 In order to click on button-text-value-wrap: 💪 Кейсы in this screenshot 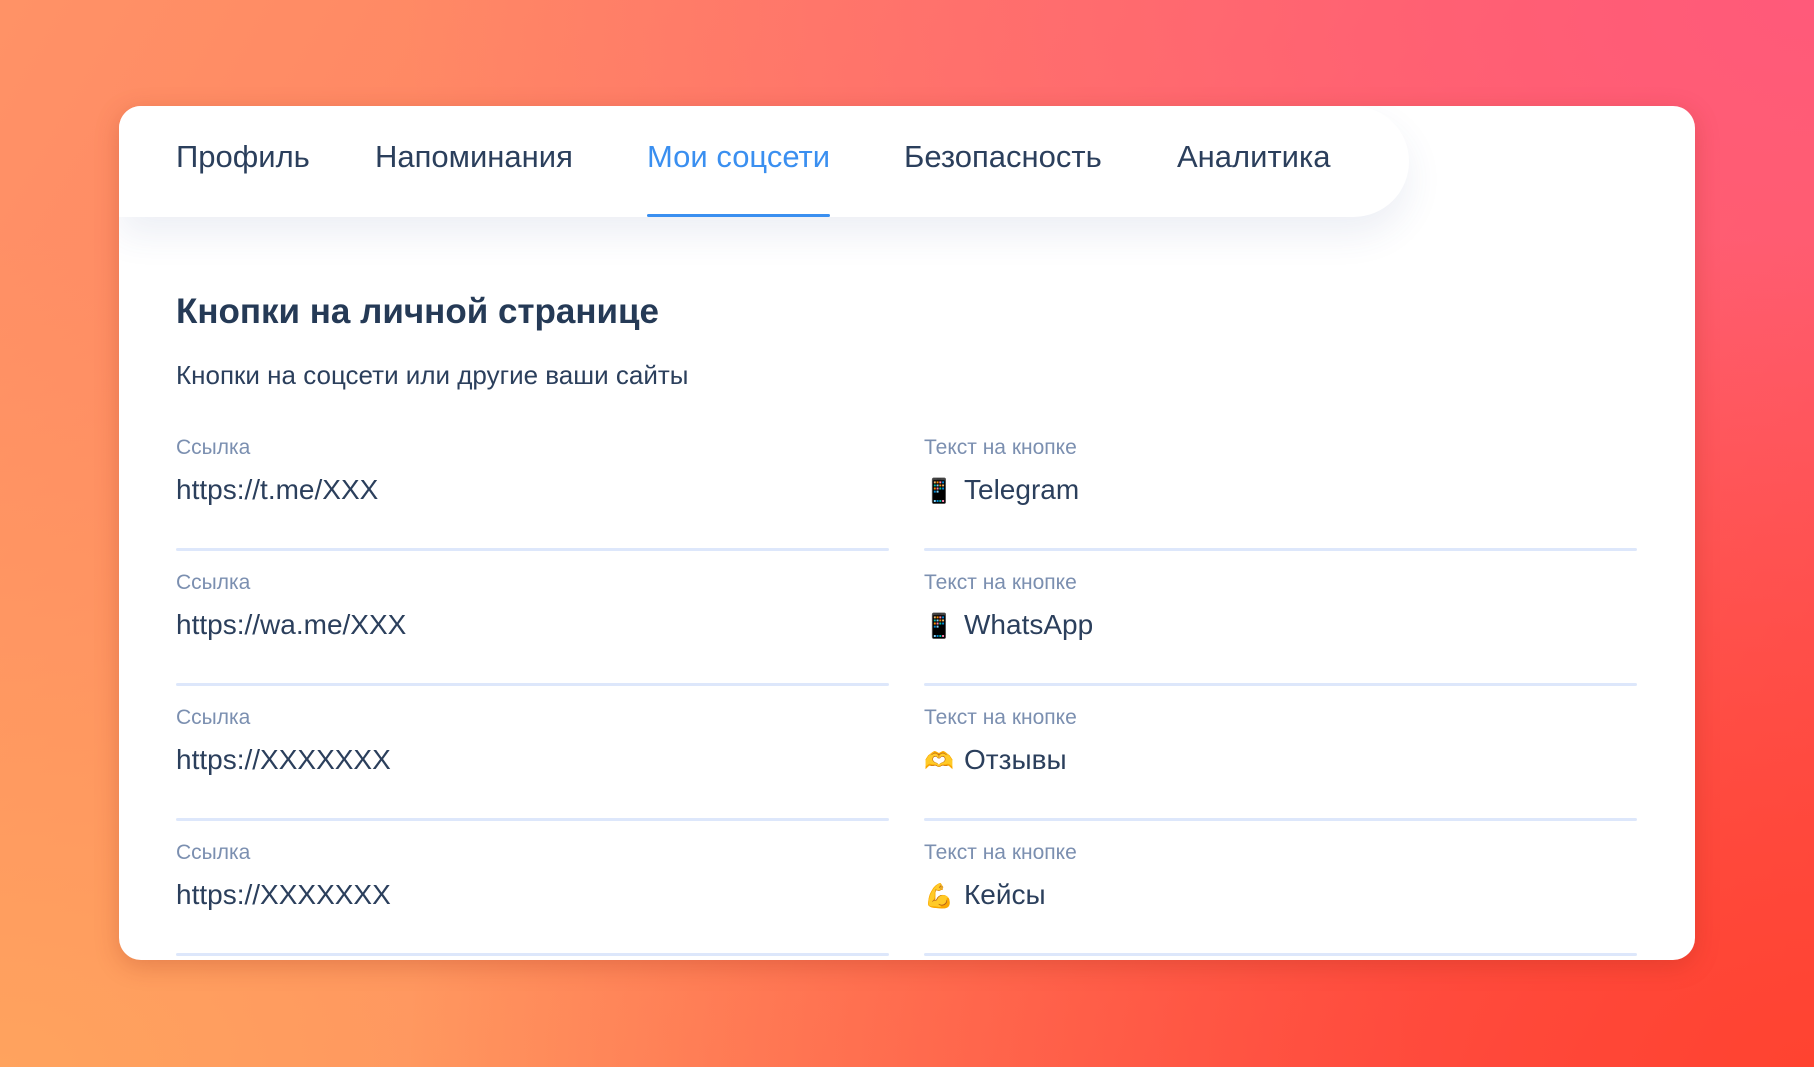, I will do `click(985, 895)`.